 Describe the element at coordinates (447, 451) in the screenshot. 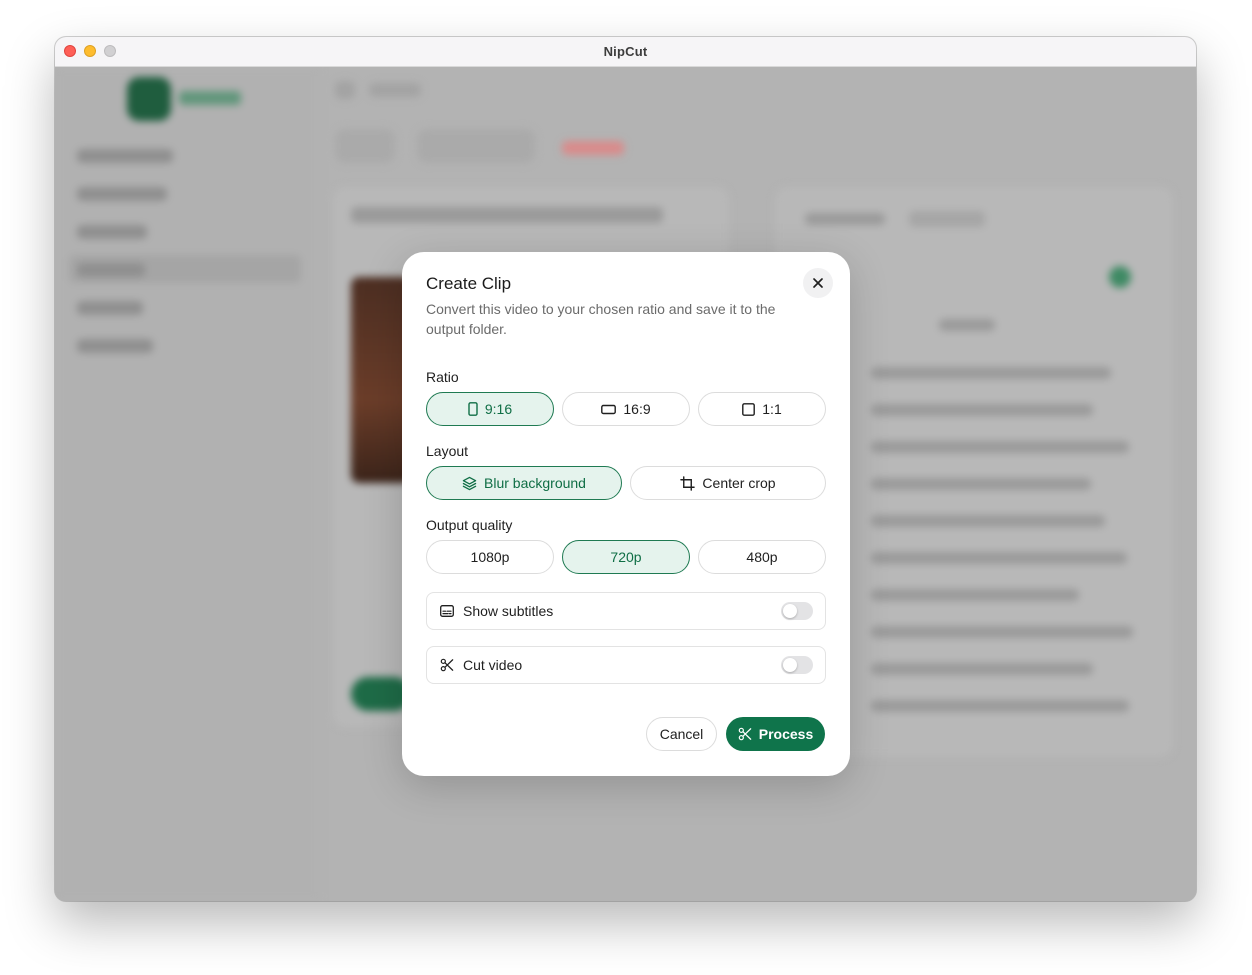

I see `layout-label: Layout` at that location.